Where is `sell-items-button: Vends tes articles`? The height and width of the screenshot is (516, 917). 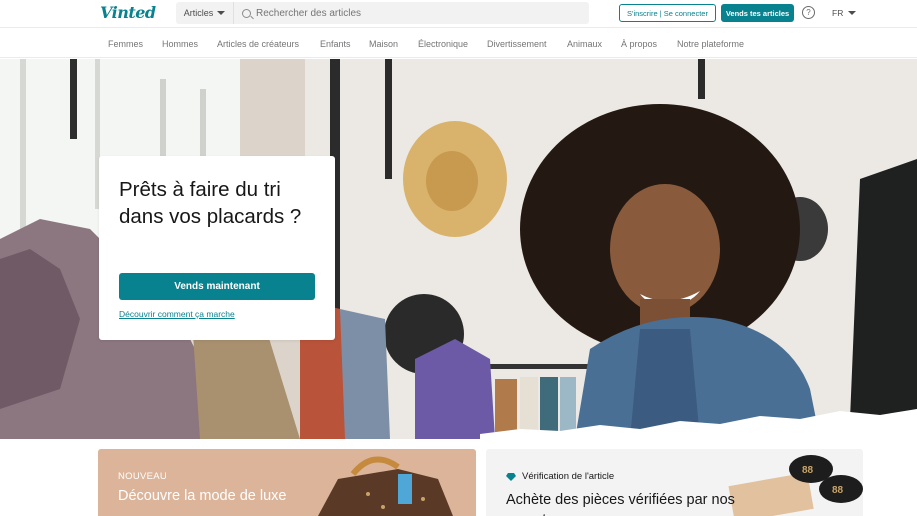 sell-items-button: Vends tes articles is located at coordinates (757, 13).